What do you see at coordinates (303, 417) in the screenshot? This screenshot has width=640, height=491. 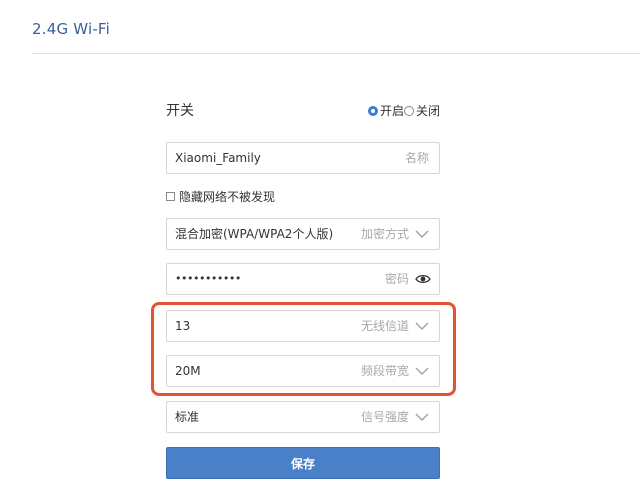 I see `signal-strength-select: 标准 信号强度` at bounding box center [303, 417].